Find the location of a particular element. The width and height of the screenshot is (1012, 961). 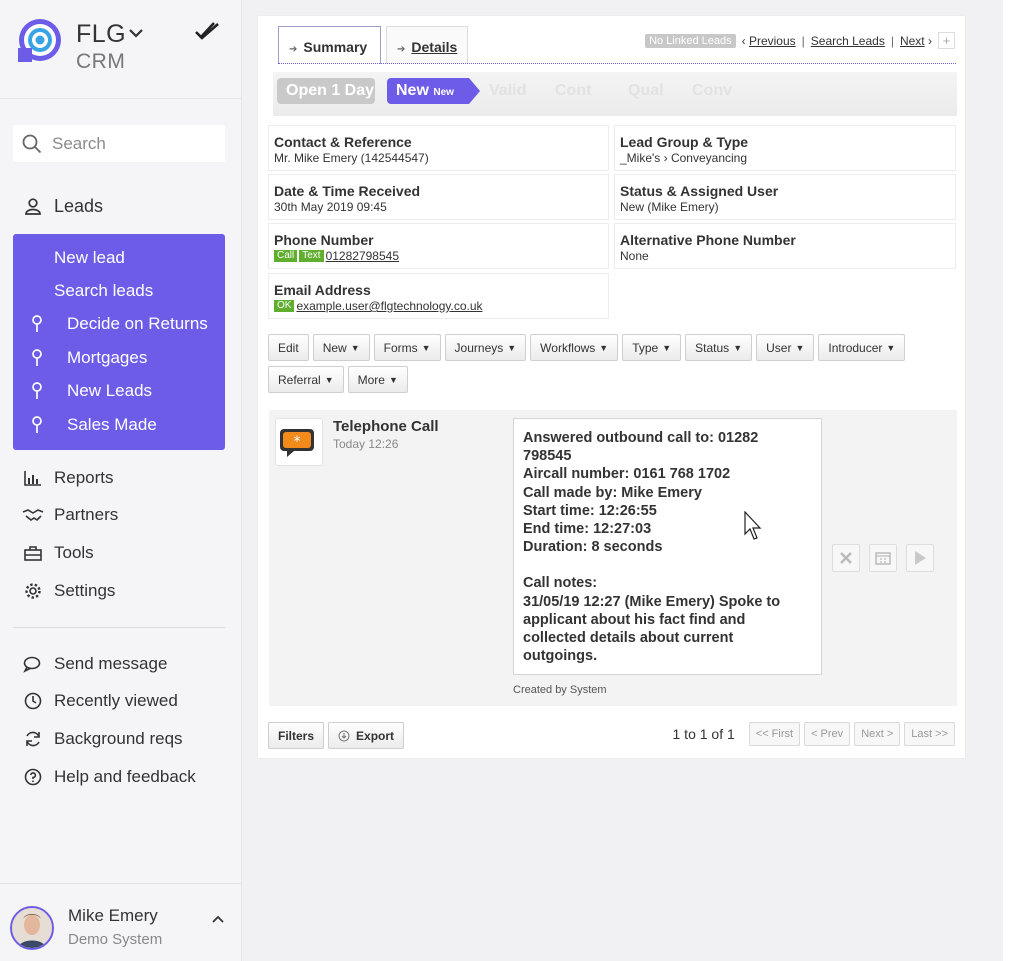

field-label: Phone Number is located at coordinates (324, 240).